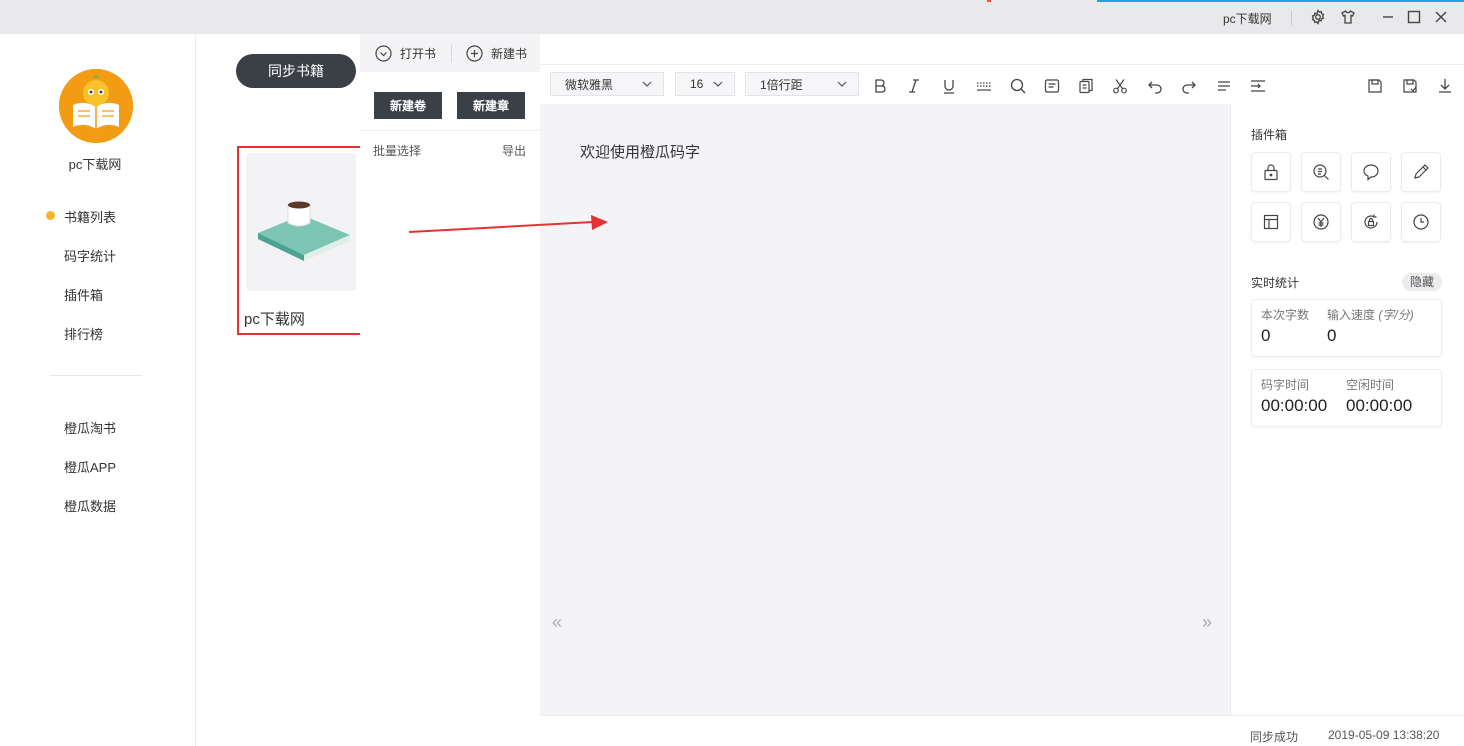 The width and height of the screenshot is (1464, 746). Describe the element at coordinates (781, 84) in the screenshot. I see `line-spacing-value: 1倍行距` at that location.